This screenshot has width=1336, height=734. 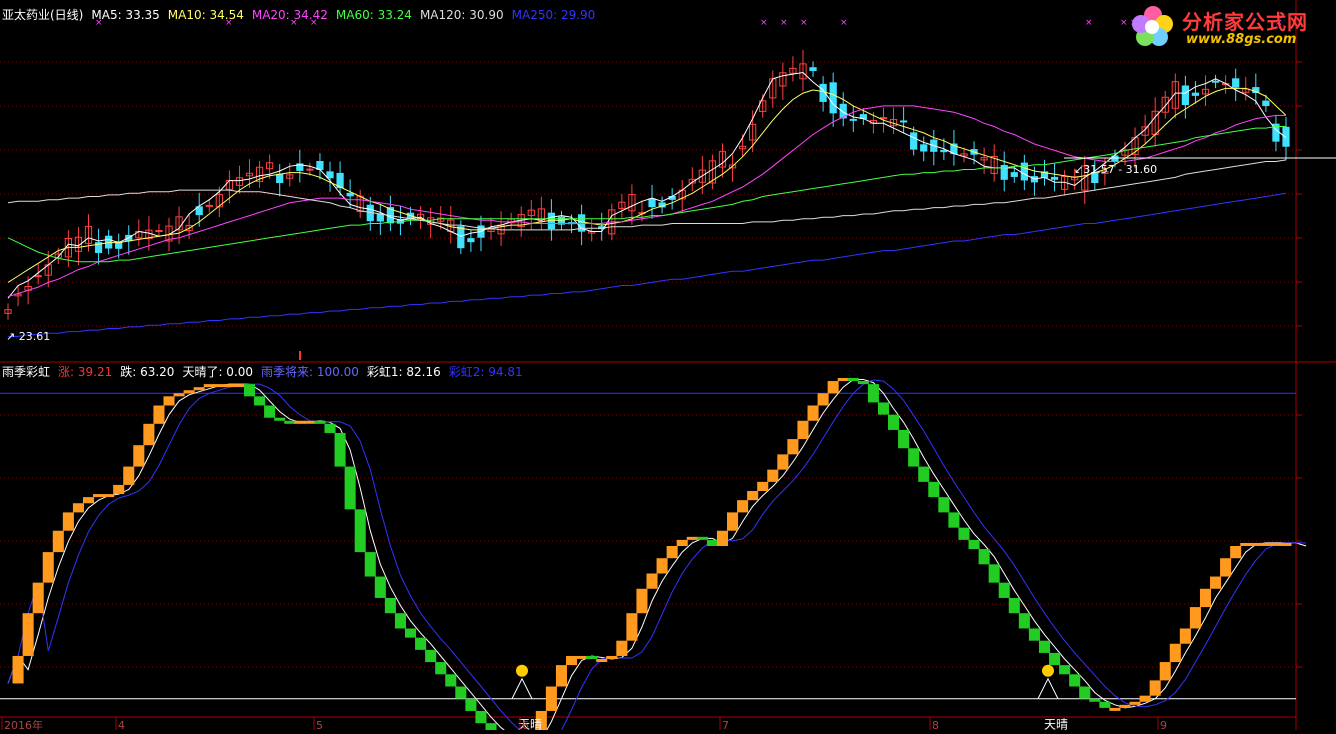 What do you see at coordinates (525, 724) in the screenshot?
I see `x-tick-label: 6` at bounding box center [525, 724].